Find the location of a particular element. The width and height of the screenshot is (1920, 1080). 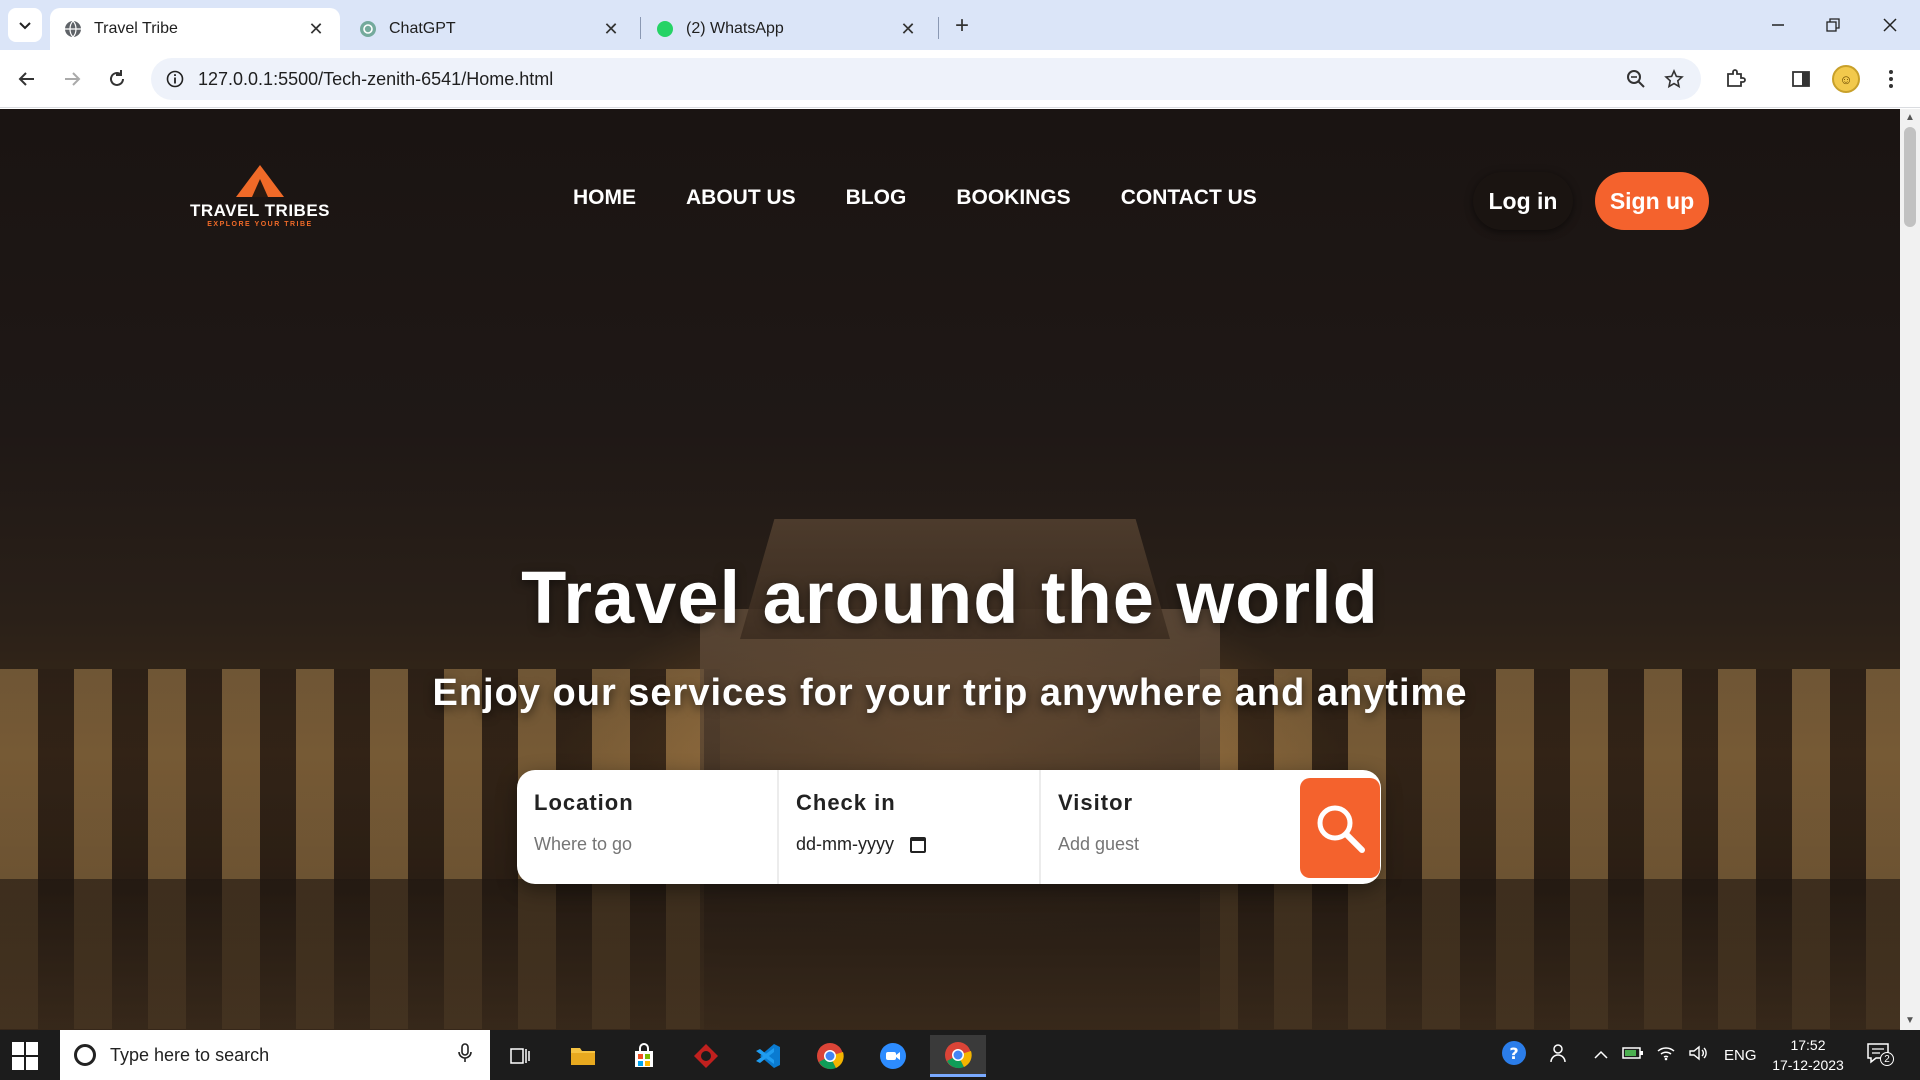

nav-bookings: BOOKINGS is located at coordinates (1013, 198).